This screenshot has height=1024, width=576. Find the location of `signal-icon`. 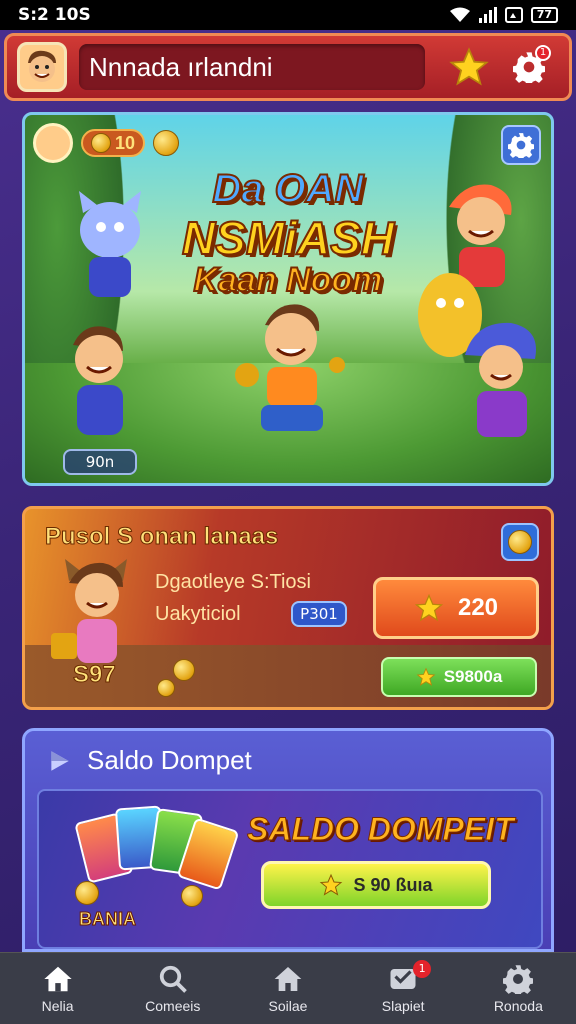

signal-icon is located at coordinates (487, 15).